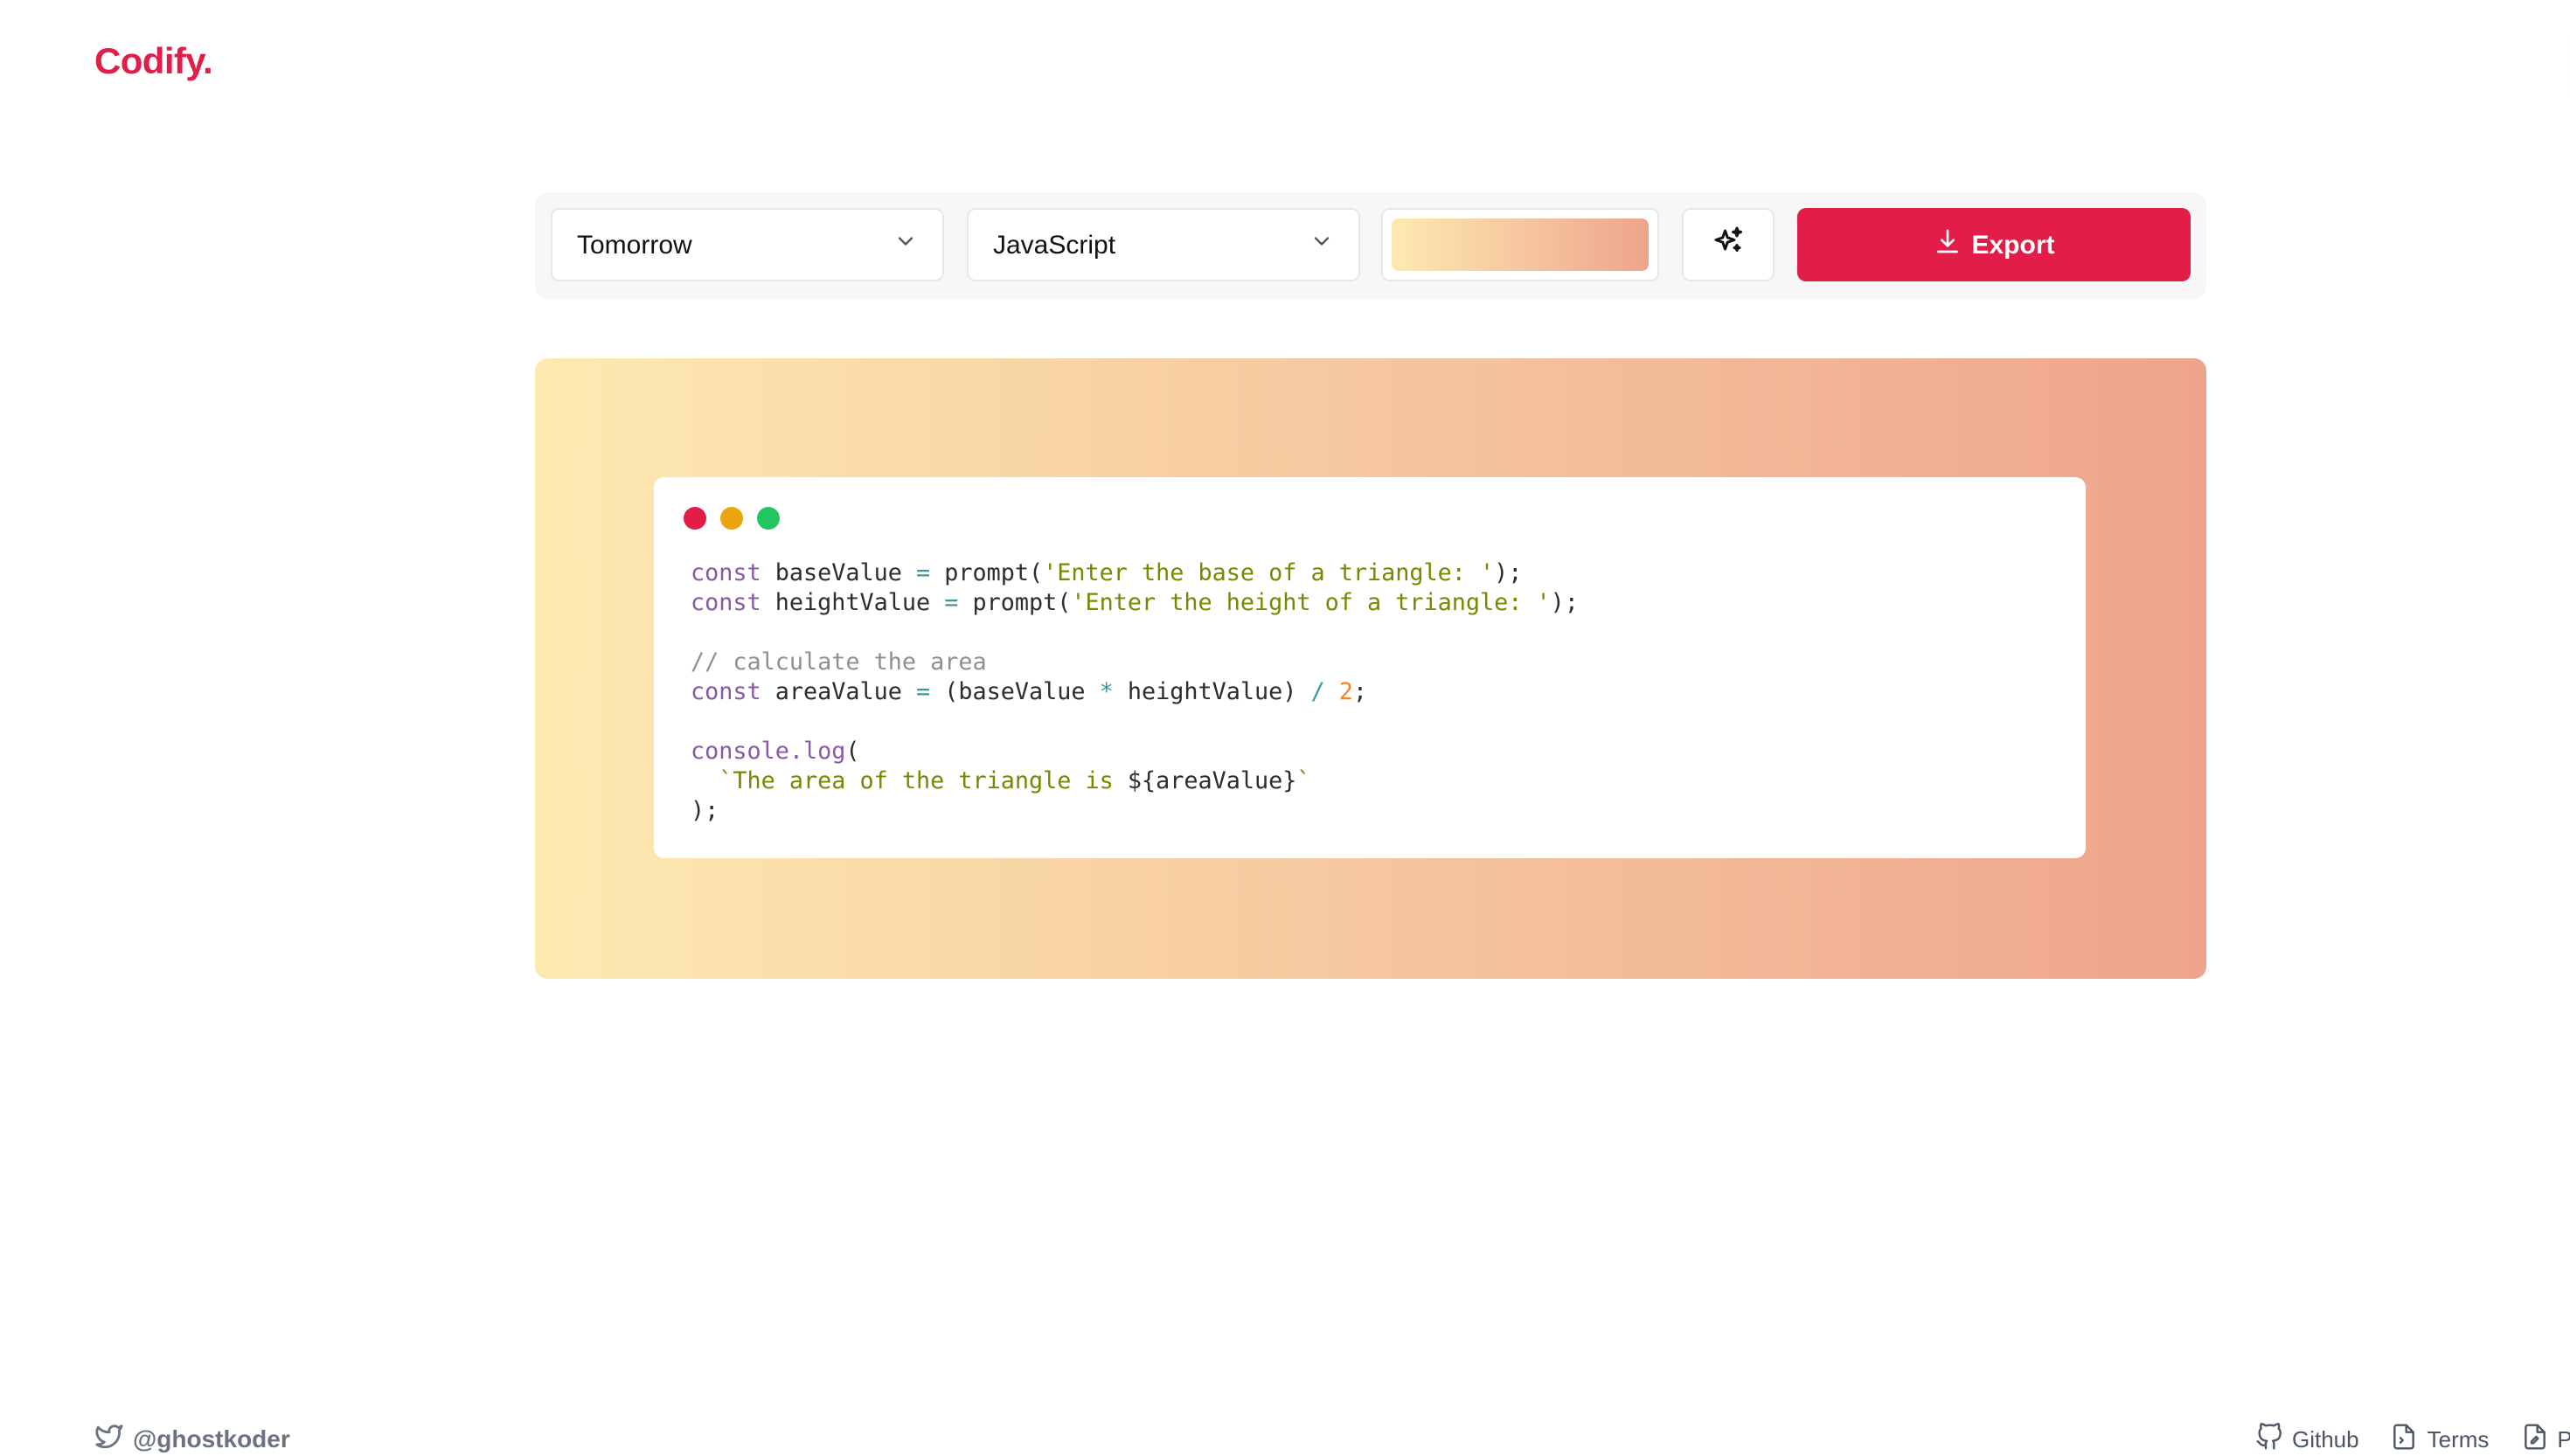 The height and width of the screenshot is (1456, 2570). What do you see at coordinates (1054, 245) in the screenshot?
I see `language-select-value: JavaScript` at bounding box center [1054, 245].